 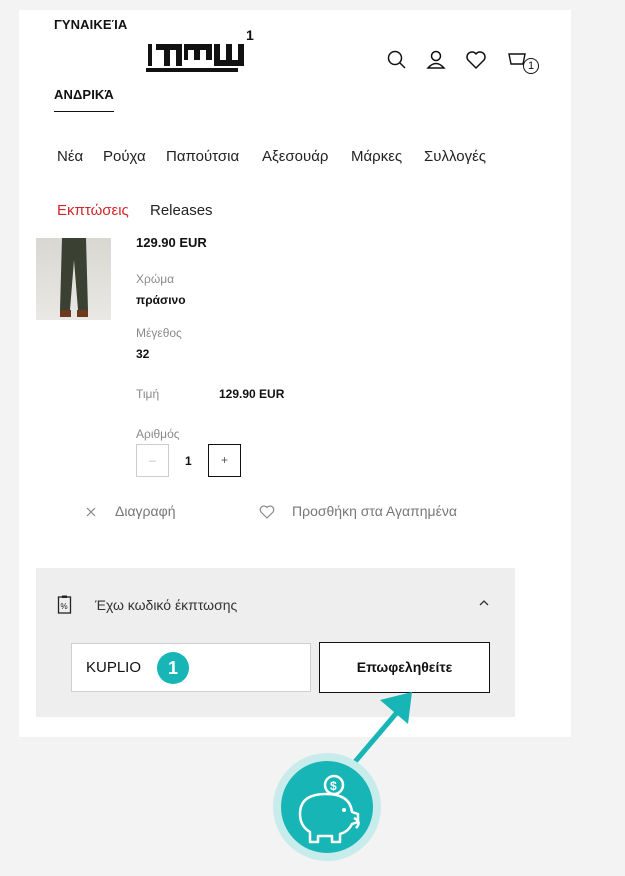 I want to click on nav-item-shoes: Παπούτσια, so click(x=202, y=156).